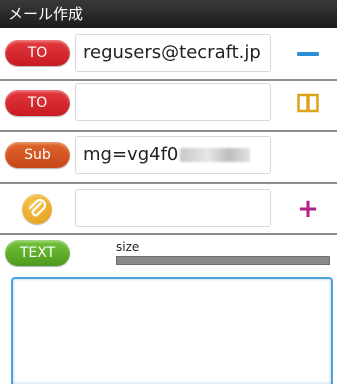 The height and width of the screenshot is (384, 337). I want to click on title-bar: メール作成, so click(168, 14).